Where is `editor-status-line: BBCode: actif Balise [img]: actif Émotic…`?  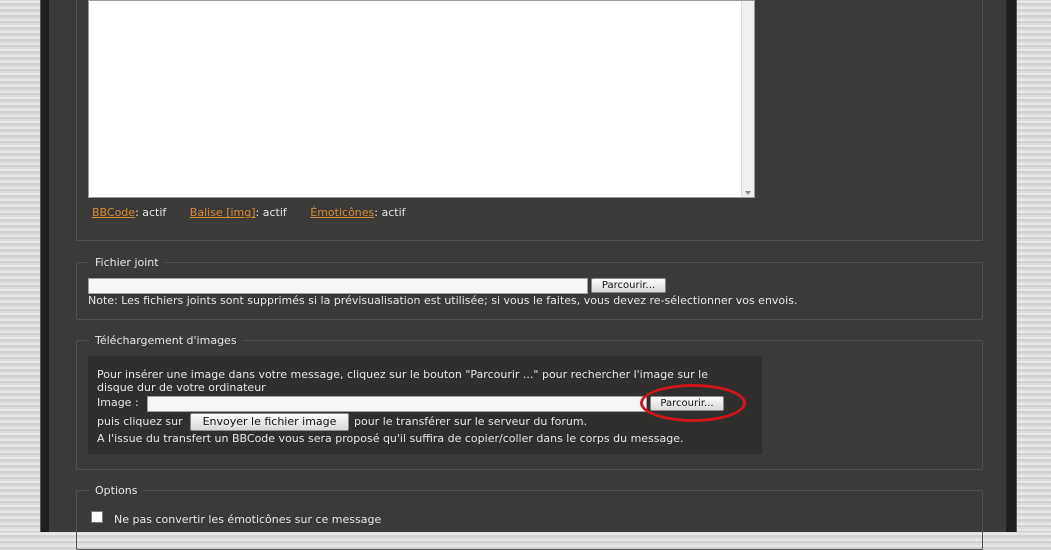 editor-status-line: BBCode: actif Balise [img]: actif Émotic… is located at coordinates (259, 212).